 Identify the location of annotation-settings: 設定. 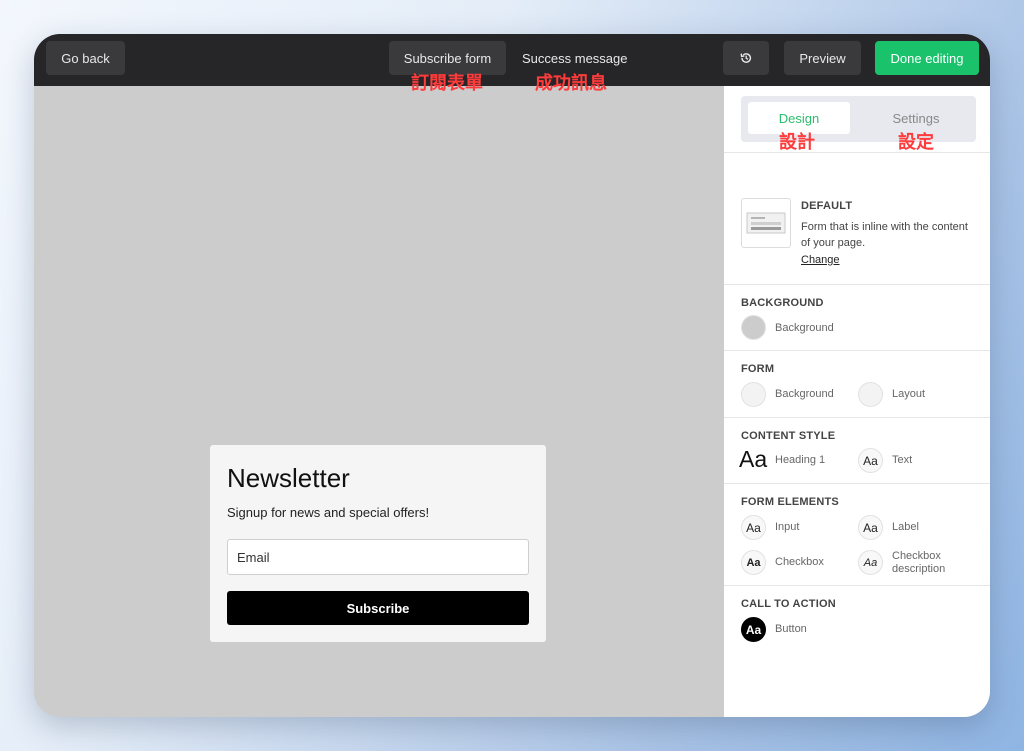
(916, 142).